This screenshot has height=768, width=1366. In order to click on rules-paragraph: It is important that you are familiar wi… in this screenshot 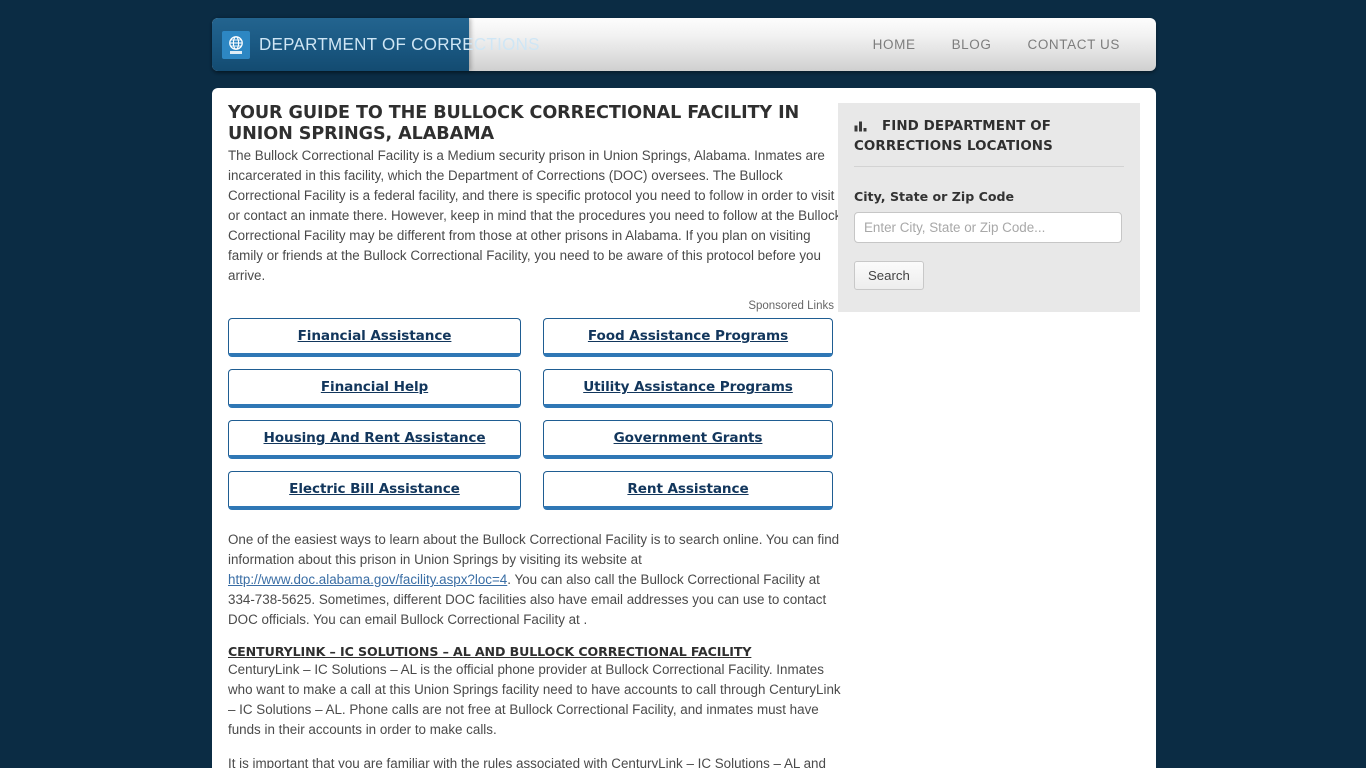, I will do `click(527, 762)`.